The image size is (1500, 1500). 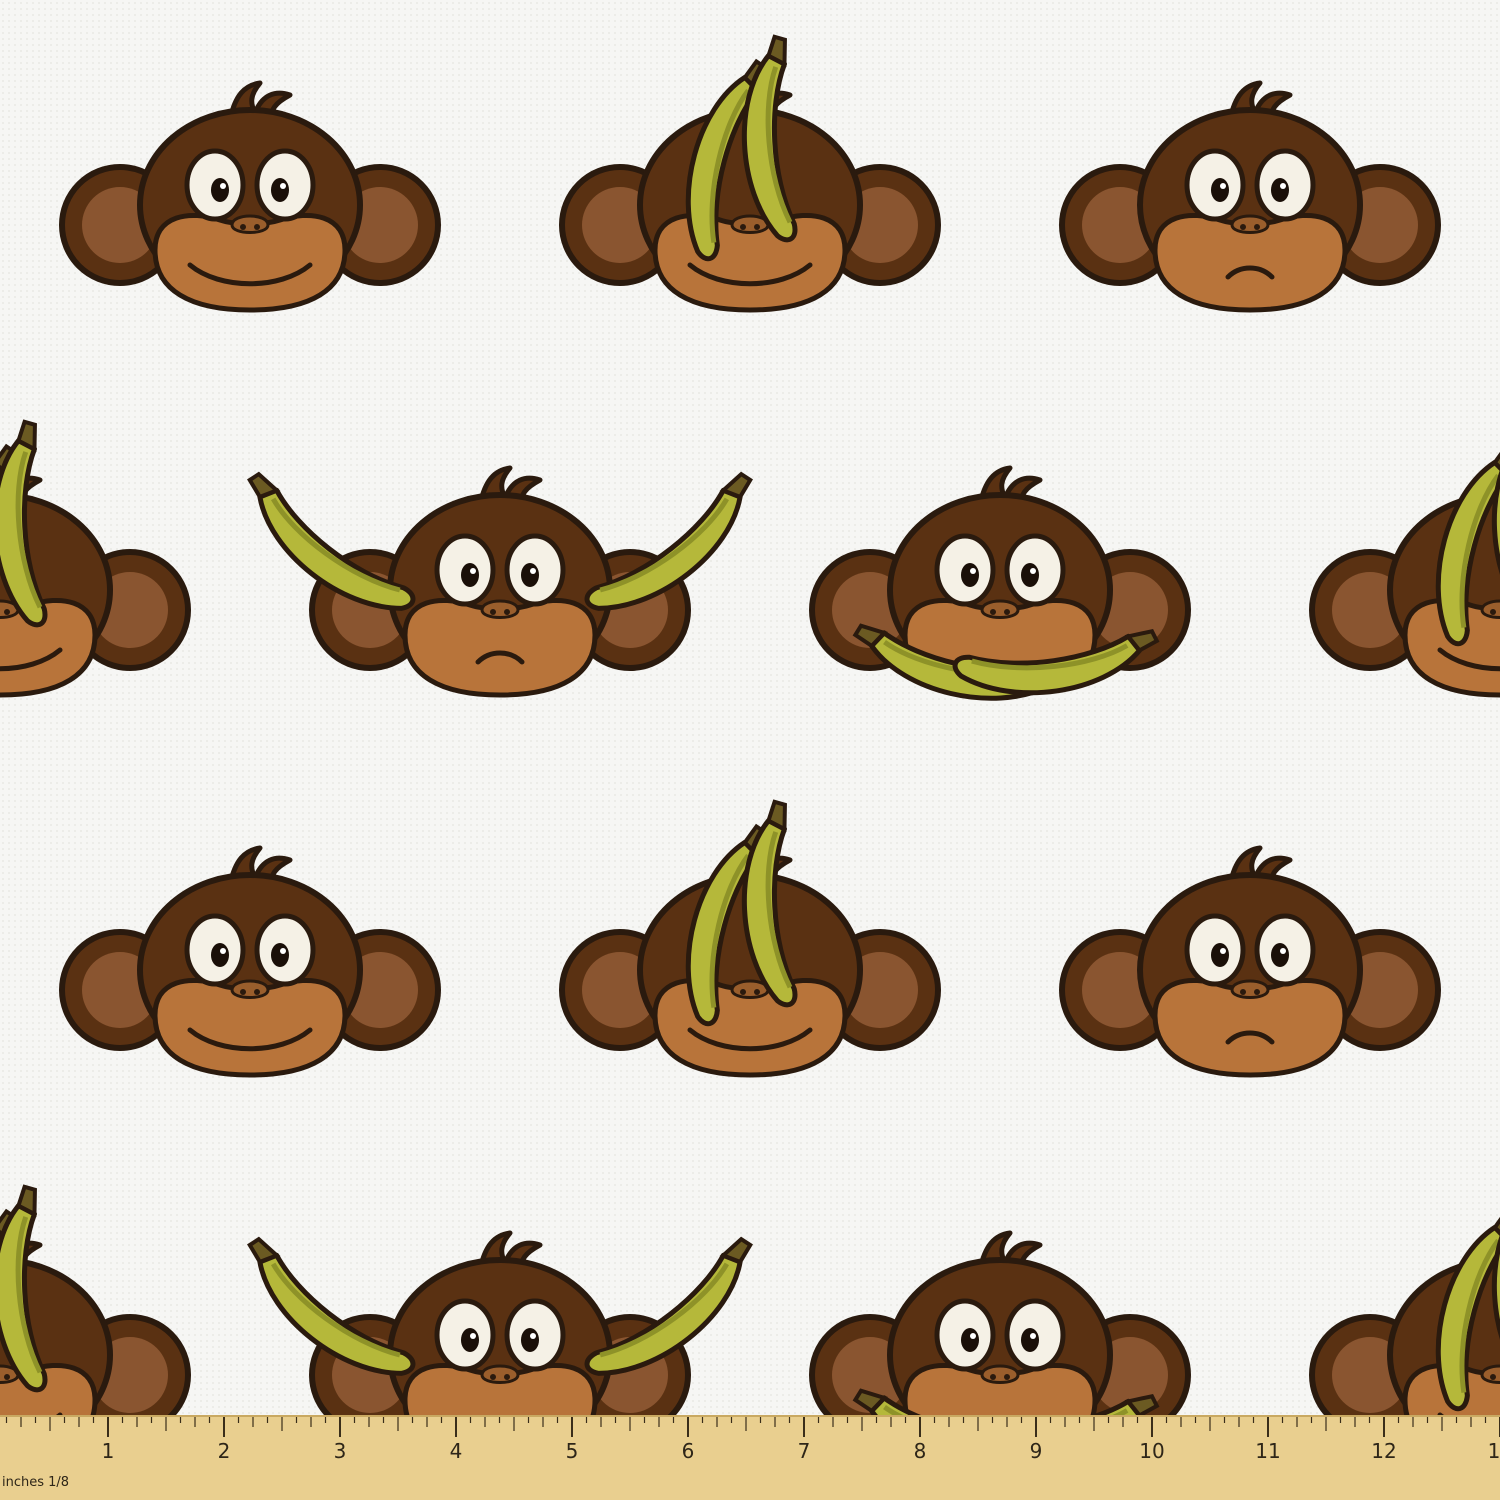 I want to click on ruler-number: 6, so click(x=688, y=1451).